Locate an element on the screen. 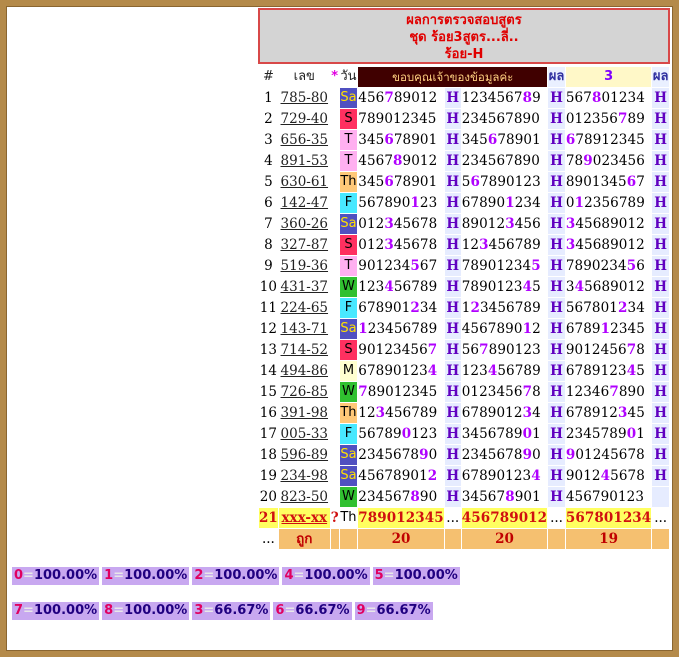 This screenshot has width=679, height=657. pair-link: xxx-xx is located at coordinates (304, 518).